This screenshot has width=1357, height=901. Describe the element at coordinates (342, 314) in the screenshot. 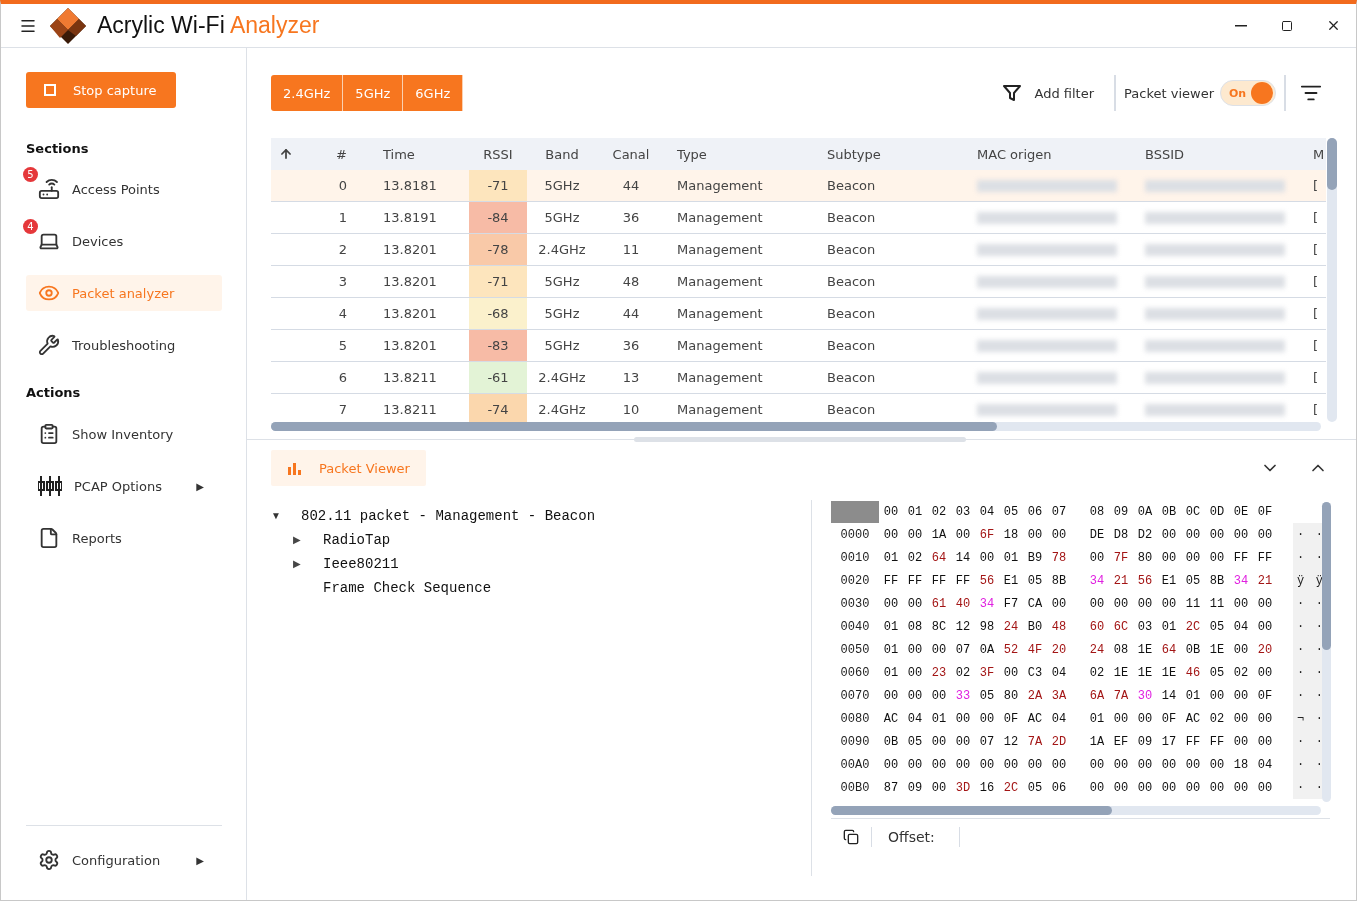

I see `table-cell-text: 4` at that location.